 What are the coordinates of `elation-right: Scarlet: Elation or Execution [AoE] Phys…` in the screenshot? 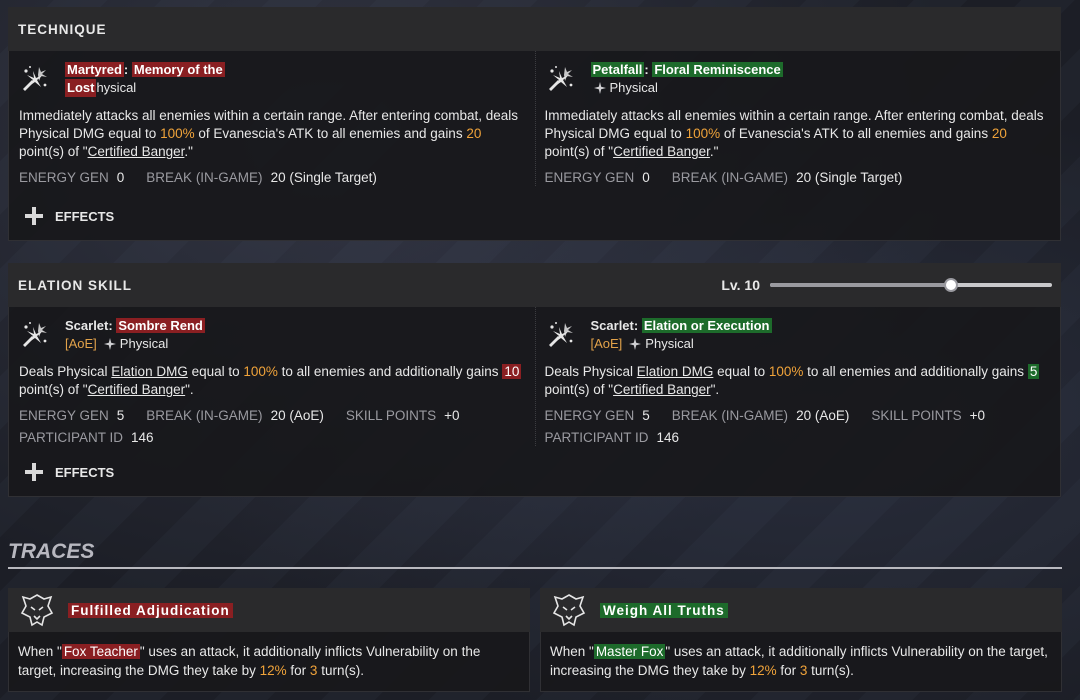 It's located at (797, 376).